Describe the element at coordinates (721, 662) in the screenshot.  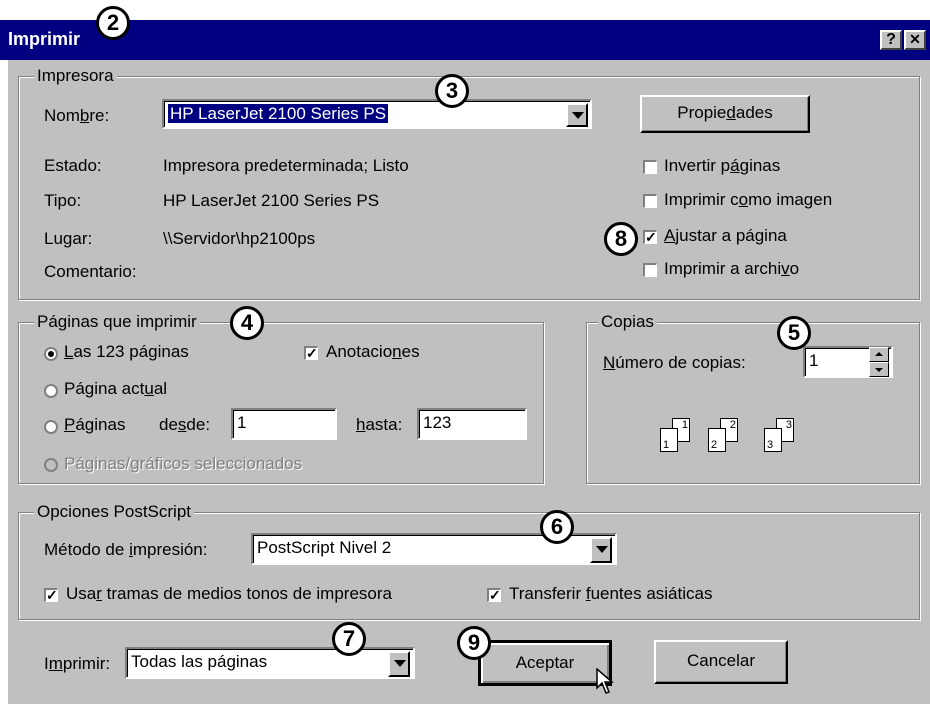
I see `cancel-button: Cancelar` at that location.